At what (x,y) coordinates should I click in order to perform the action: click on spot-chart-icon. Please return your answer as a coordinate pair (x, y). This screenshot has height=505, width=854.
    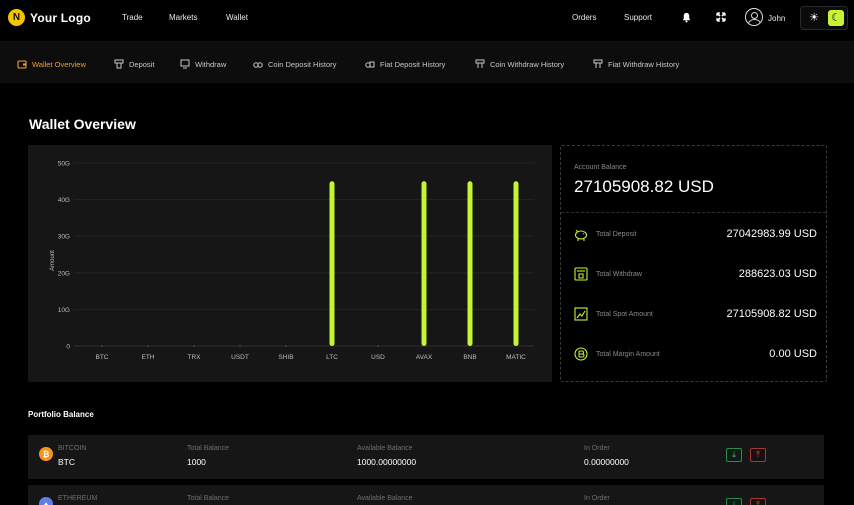
    Looking at the image, I should click on (581, 314).